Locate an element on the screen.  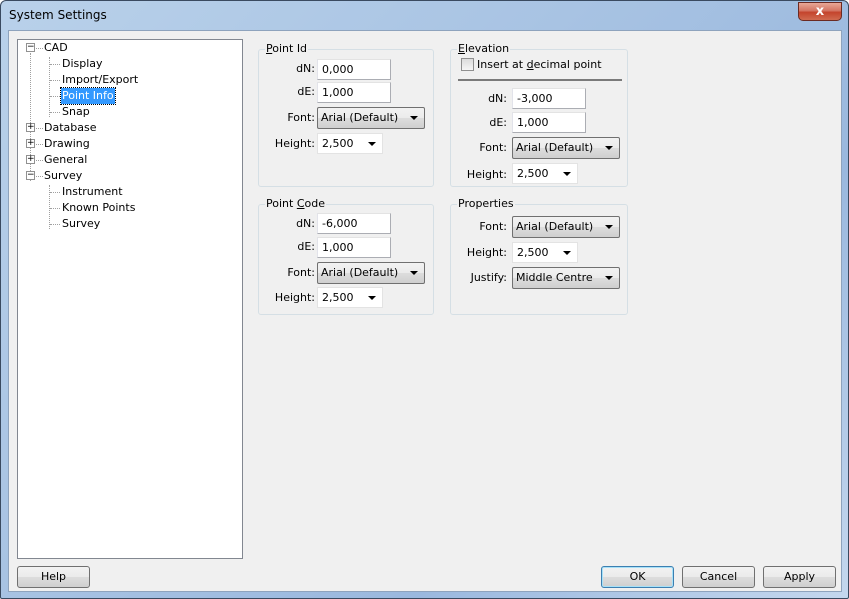
point-code-title: Point Code is located at coordinates (295, 203).